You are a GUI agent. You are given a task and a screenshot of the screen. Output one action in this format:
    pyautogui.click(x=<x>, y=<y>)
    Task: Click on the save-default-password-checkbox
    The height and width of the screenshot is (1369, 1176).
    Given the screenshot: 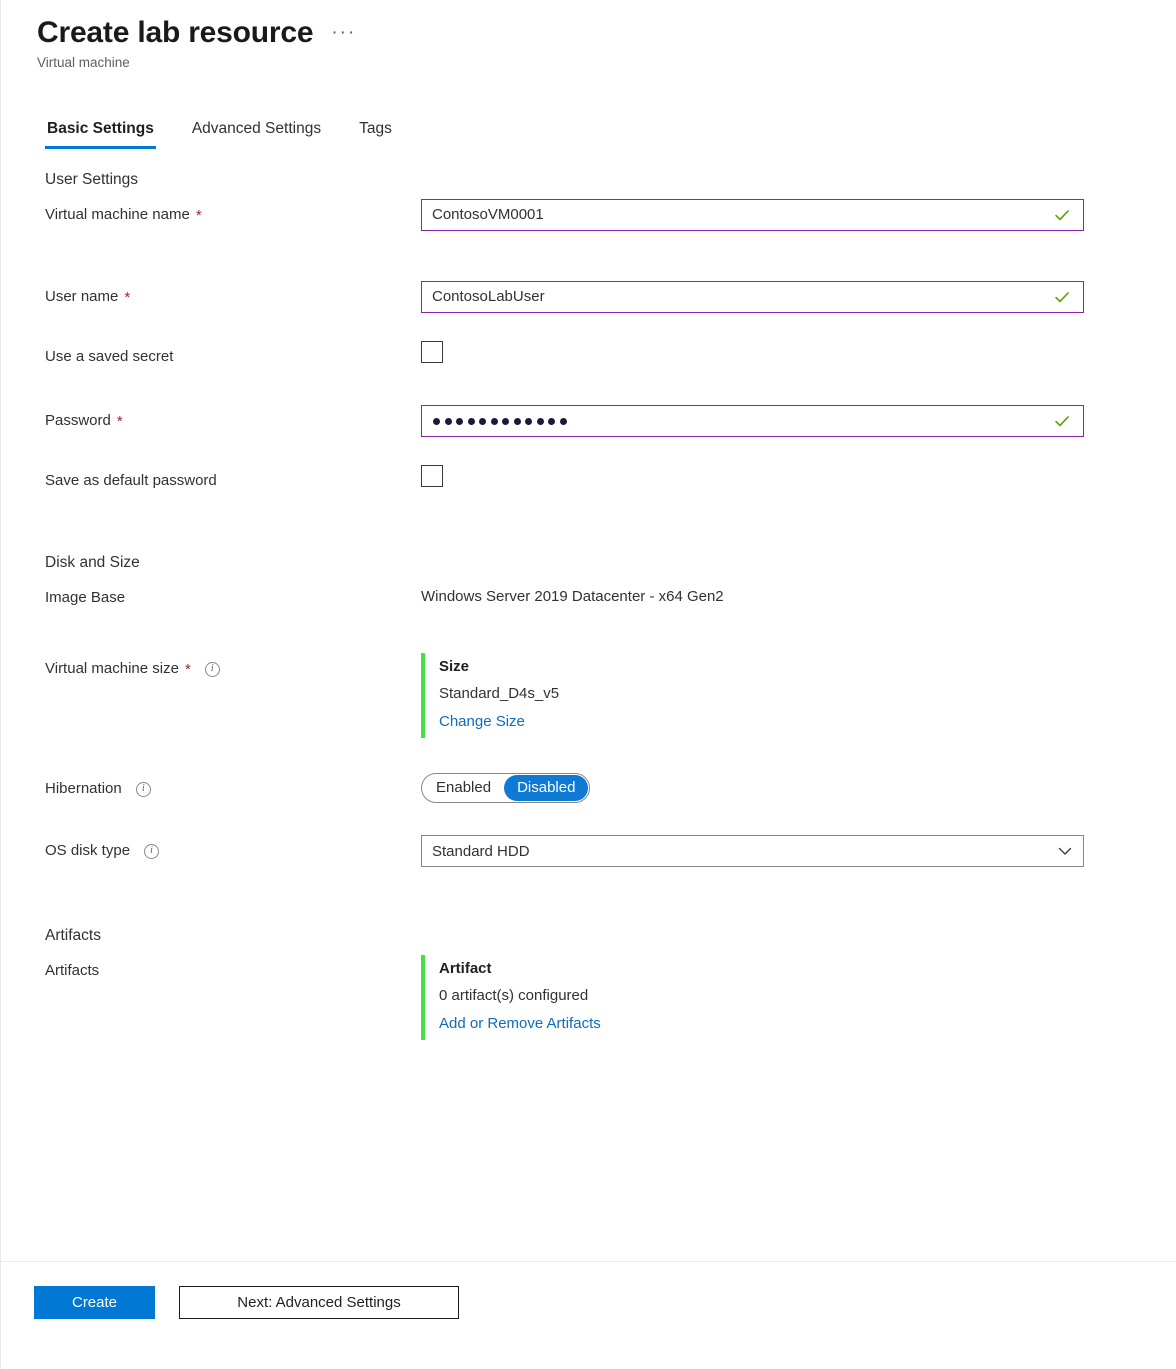 What is the action you would take?
    pyautogui.click(x=432, y=476)
    